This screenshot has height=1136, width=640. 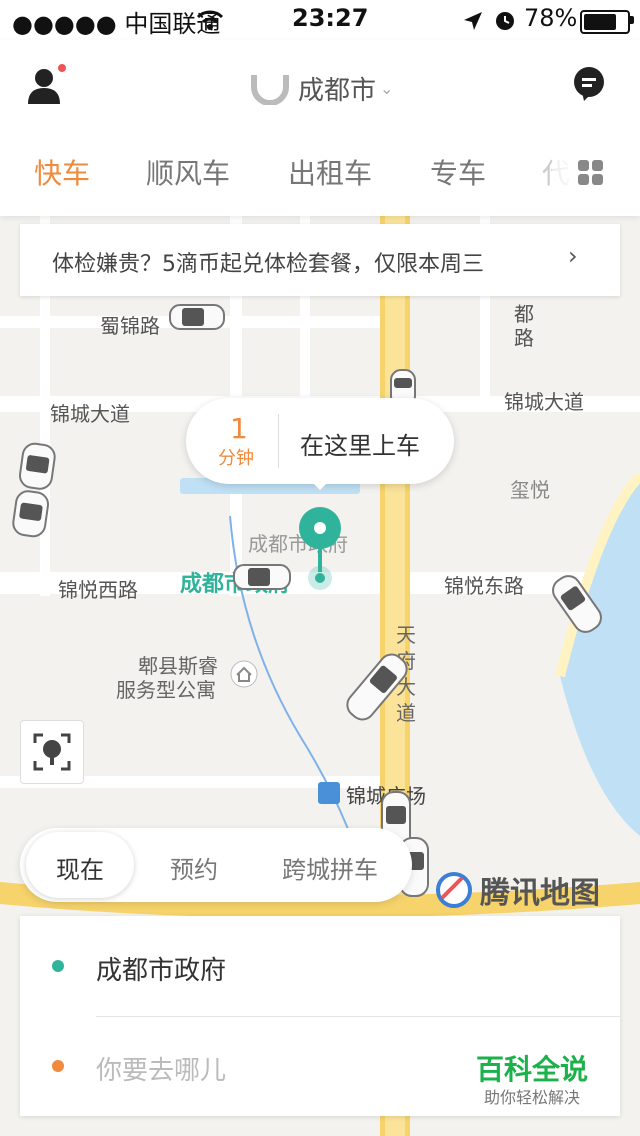 What do you see at coordinates (188, 172) in the screenshot?
I see `tab-shunfengche: 顺风车` at bounding box center [188, 172].